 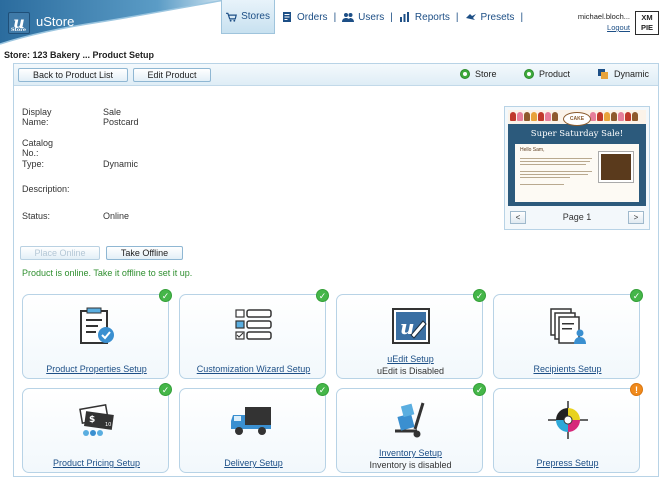 I want to click on warning-exclamation-icon: !, so click(x=636, y=389).